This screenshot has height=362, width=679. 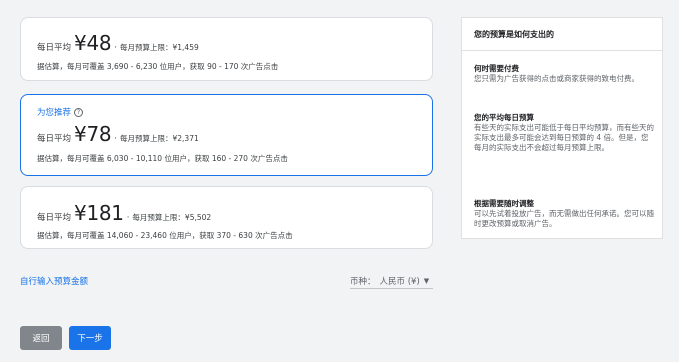 What do you see at coordinates (556, 78) in the screenshot?
I see `section-body: 您只需为广告获得的点击或商家获得的致电付费。` at bounding box center [556, 78].